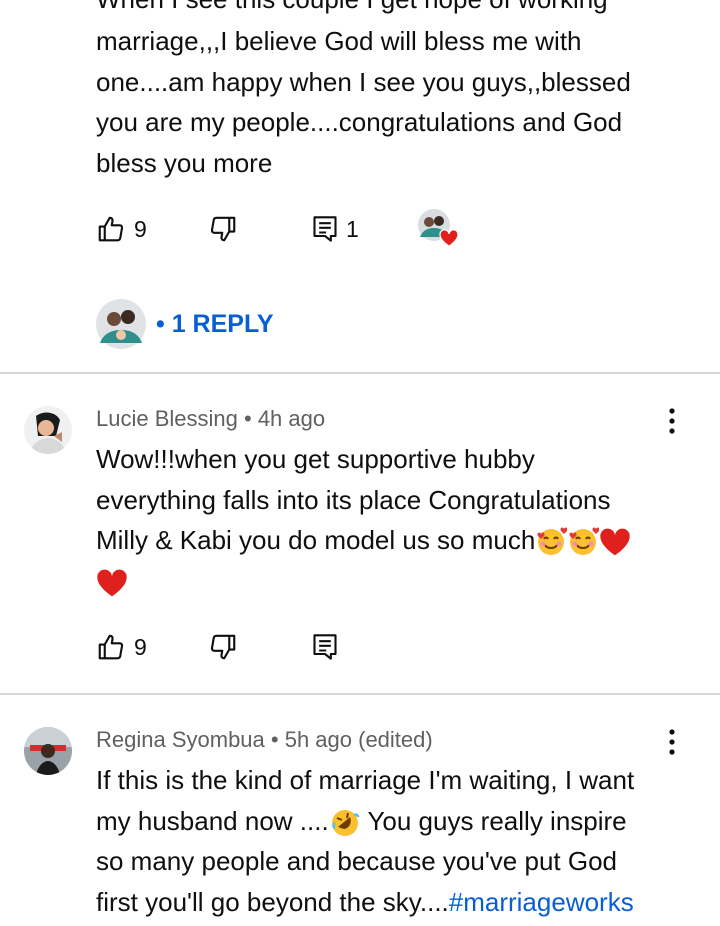  Describe the element at coordinates (438, 229) in the screenshot. I see `creator-heart` at that location.